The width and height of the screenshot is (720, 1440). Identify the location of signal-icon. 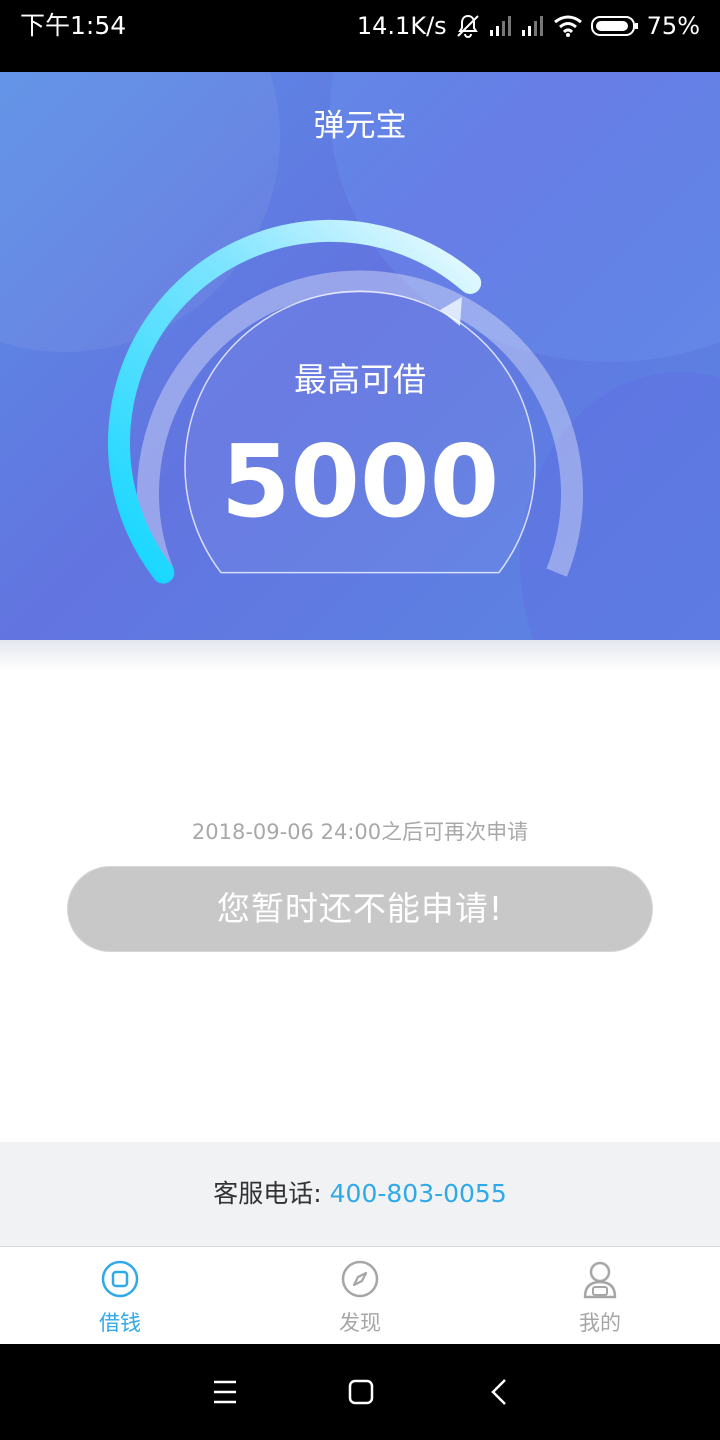
(501, 26).